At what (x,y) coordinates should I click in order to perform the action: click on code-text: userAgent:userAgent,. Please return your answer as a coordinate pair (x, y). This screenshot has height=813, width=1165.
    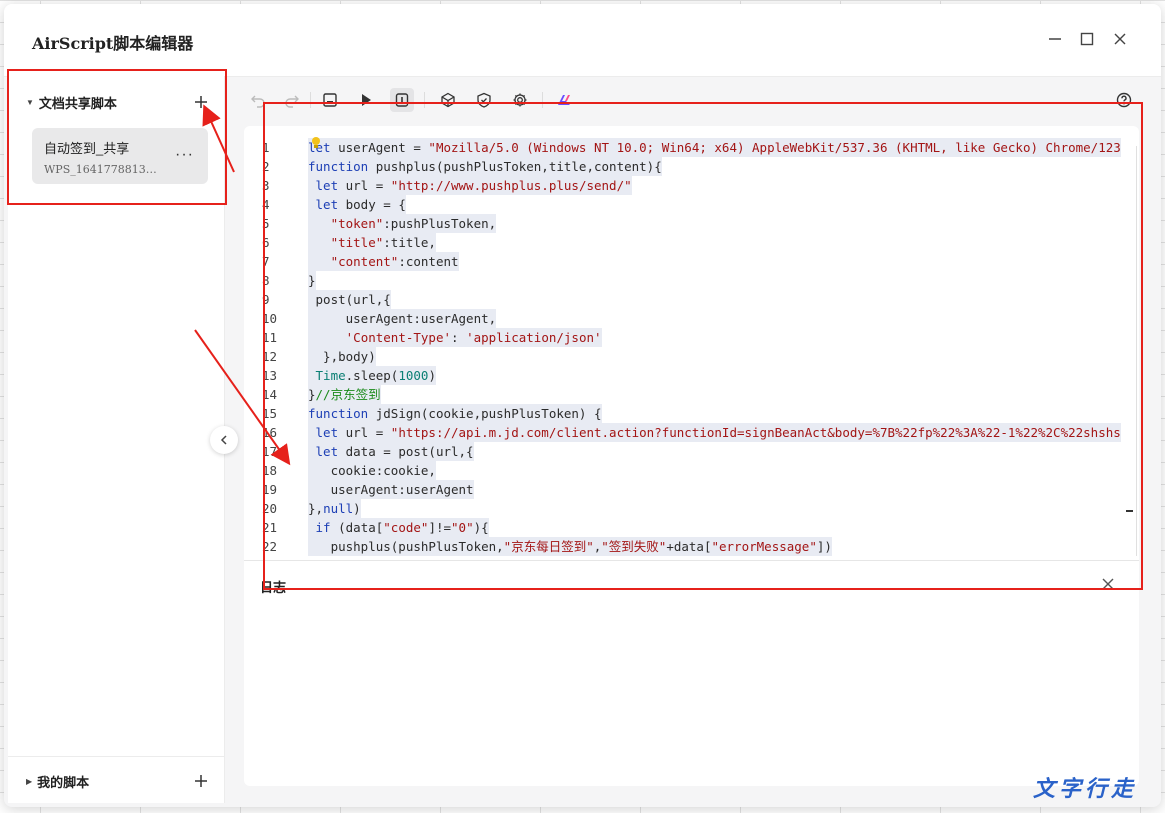
    Looking at the image, I should click on (402, 318).